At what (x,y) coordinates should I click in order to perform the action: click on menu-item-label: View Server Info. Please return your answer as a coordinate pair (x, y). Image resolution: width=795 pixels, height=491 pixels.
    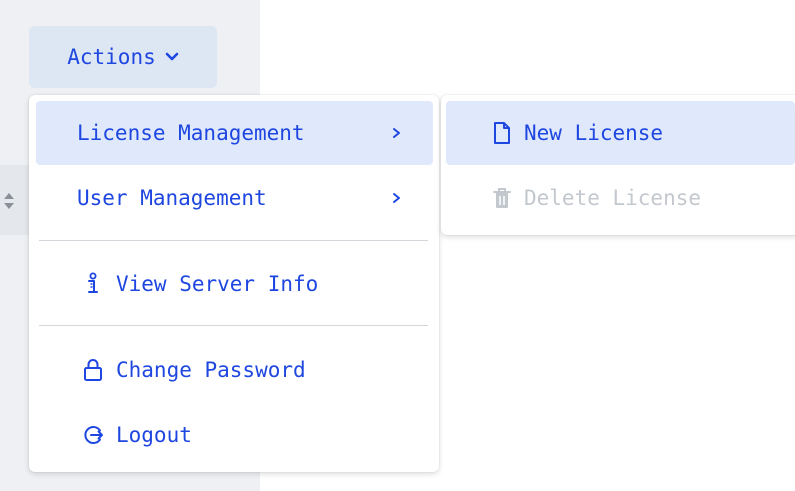
    Looking at the image, I should click on (217, 284).